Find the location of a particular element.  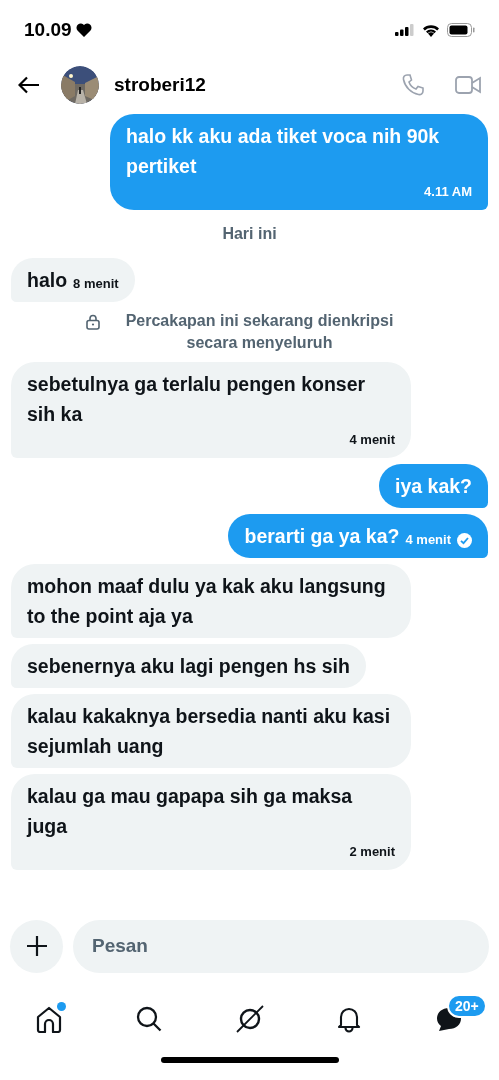

message-text: sebenernya aku lagi pengen hs sih is located at coordinates (188, 666).